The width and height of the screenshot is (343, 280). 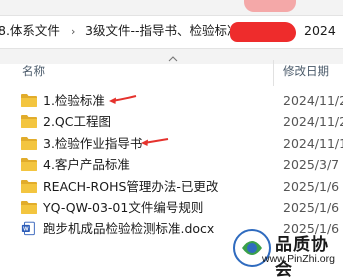 I want to click on breadcrumb-item-system-files: 8.体系文件, so click(x=30, y=31).